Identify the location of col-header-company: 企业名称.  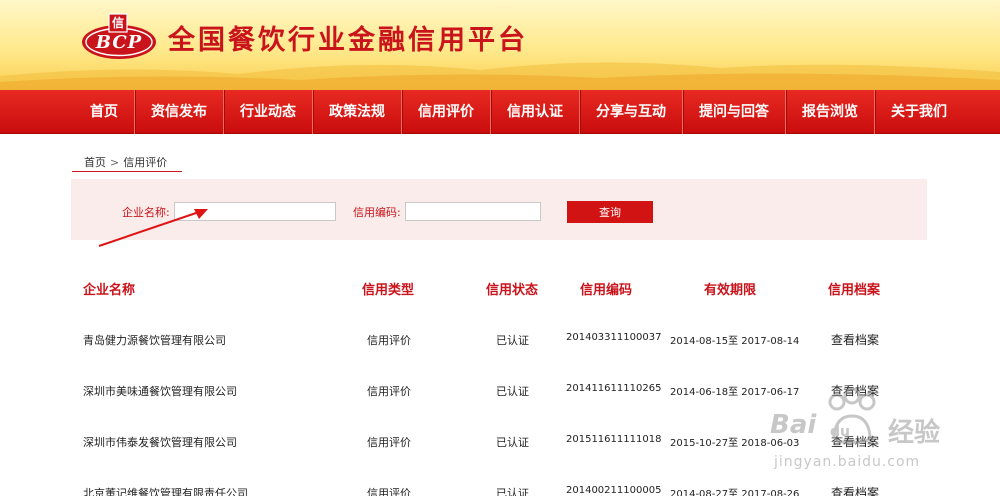
(109, 290).